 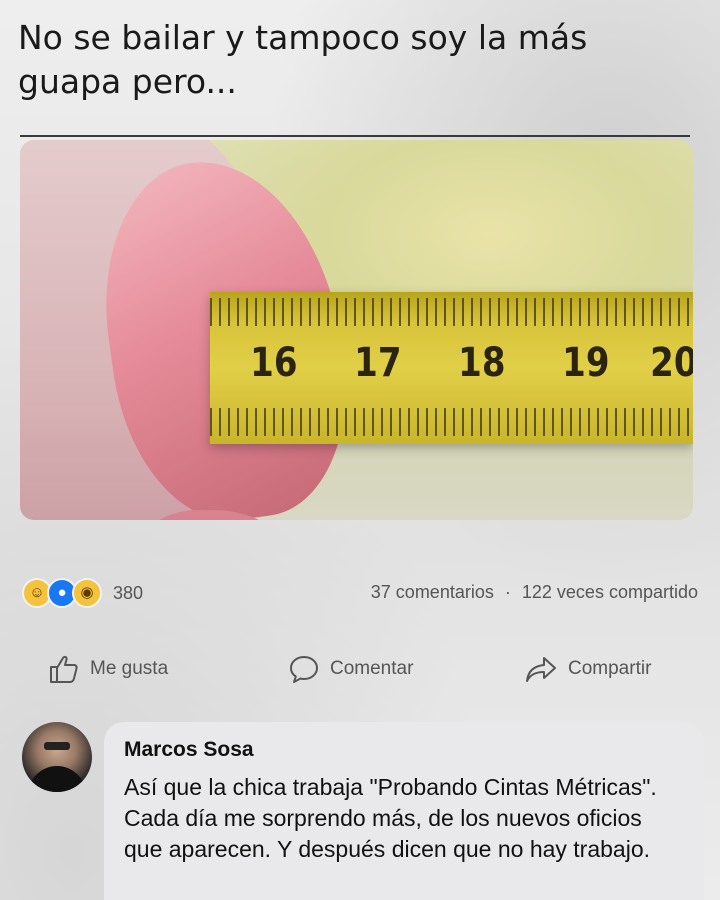 What do you see at coordinates (432, 592) in the screenshot?
I see `comments-count-link: 37 comentarios` at bounding box center [432, 592].